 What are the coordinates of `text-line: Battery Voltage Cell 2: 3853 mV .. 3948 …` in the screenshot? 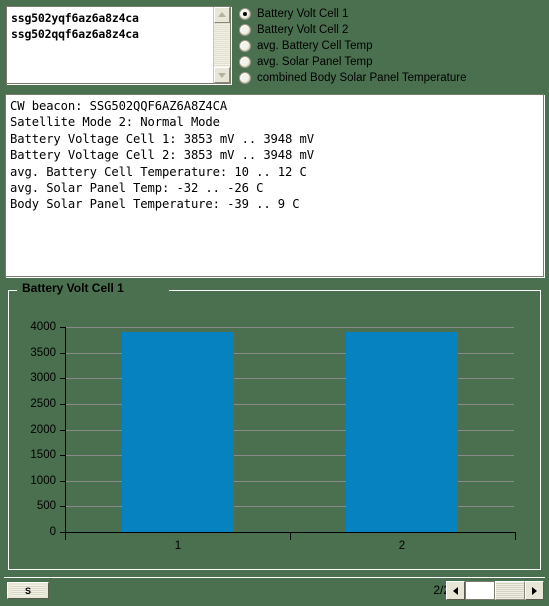 It's located at (162, 155).